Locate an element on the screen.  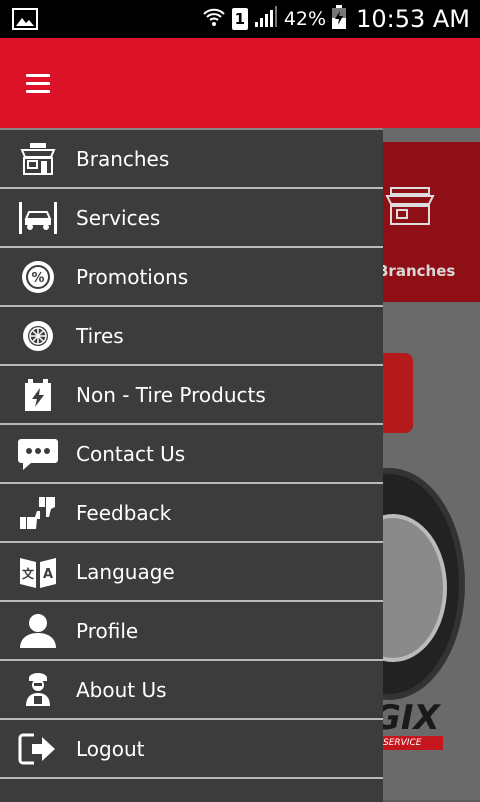
menu-item-label: Promotions is located at coordinates (132, 276).